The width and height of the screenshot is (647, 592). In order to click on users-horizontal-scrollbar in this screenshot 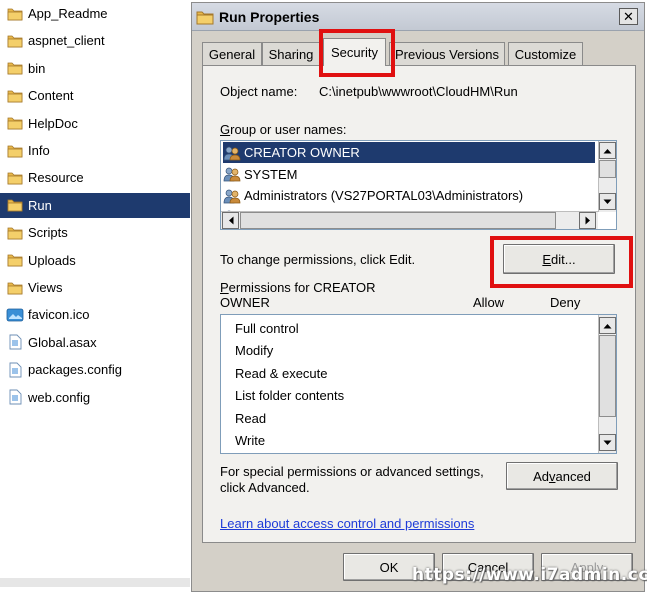, I will do `click(409, 220)`.